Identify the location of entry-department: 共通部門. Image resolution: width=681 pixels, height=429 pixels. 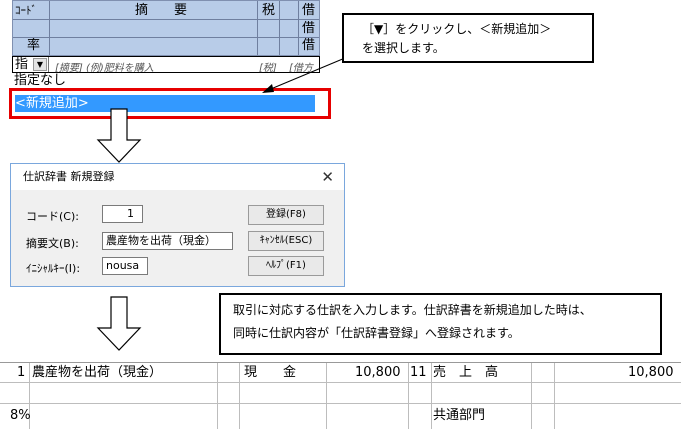
(459, 416).